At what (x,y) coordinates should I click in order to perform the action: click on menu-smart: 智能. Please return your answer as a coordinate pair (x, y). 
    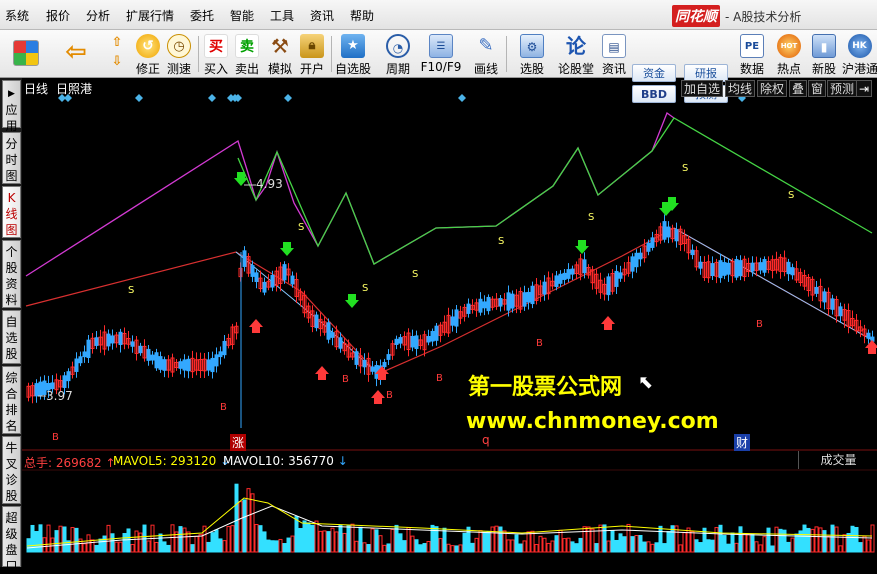
    Looking at the image, I should click on (242, 15).